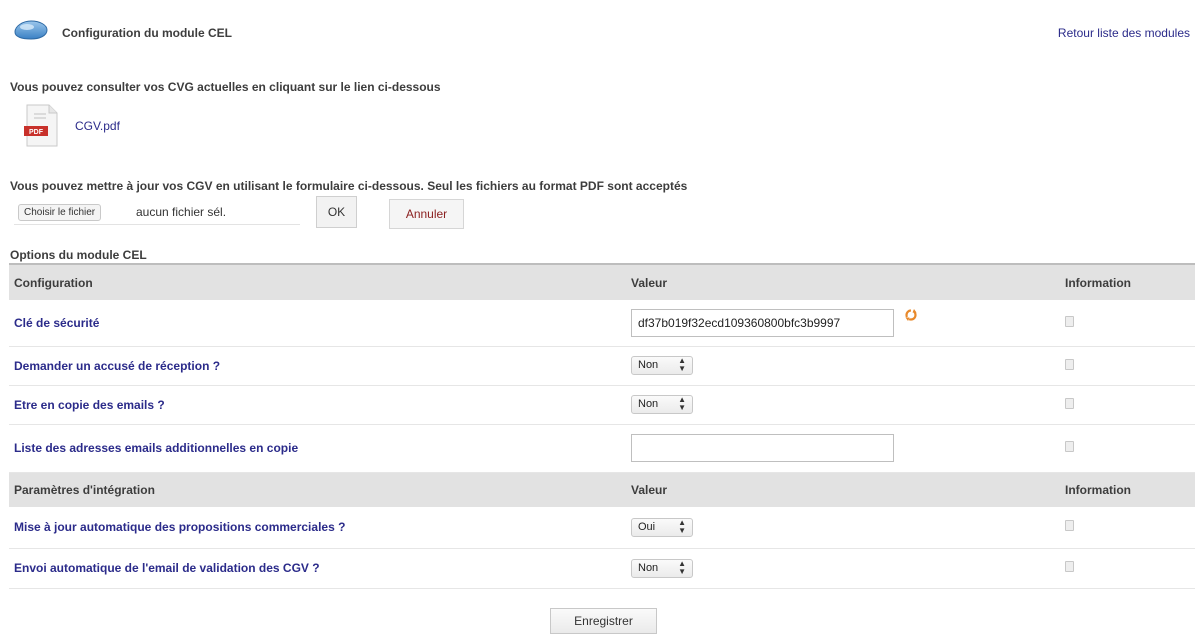 This screenshot has height=634, width=1196. I want to click on save-button: Enregistrer, so click(603, 621).